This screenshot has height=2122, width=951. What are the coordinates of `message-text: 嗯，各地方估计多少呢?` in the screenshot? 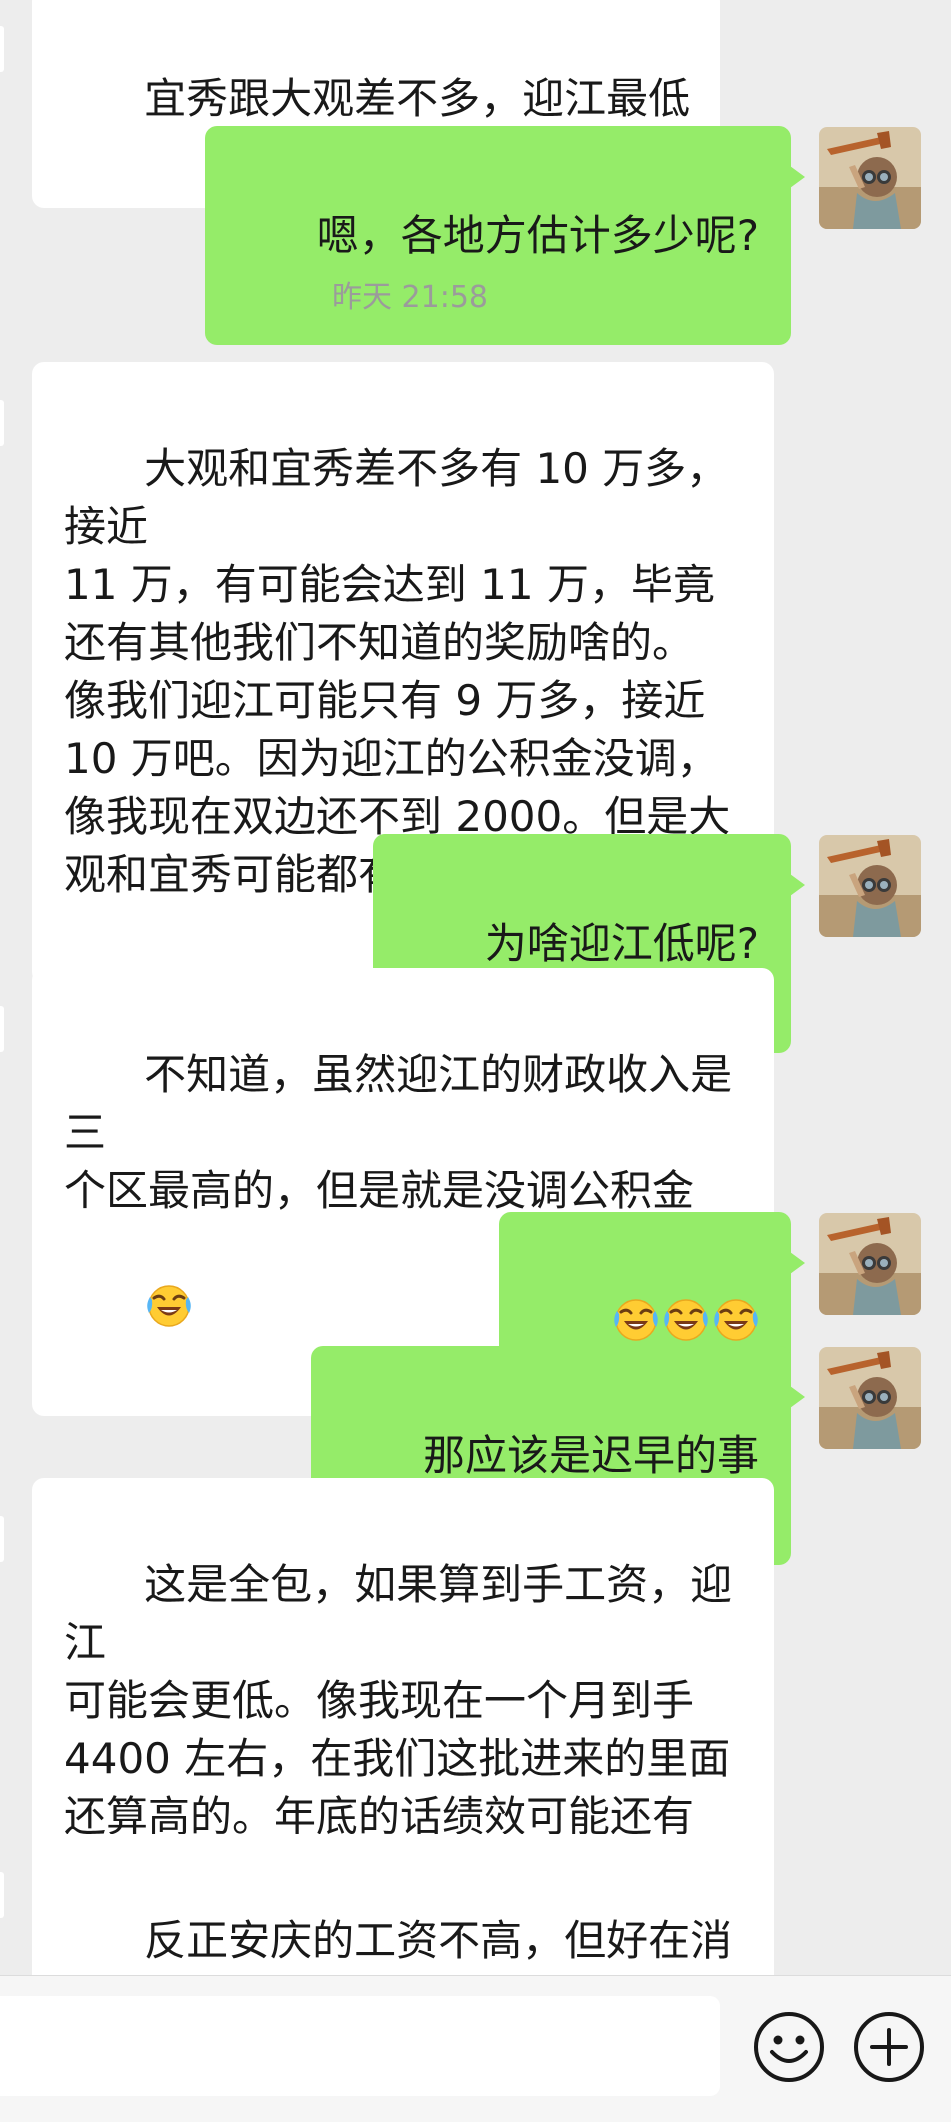 It's located at (537, 235).